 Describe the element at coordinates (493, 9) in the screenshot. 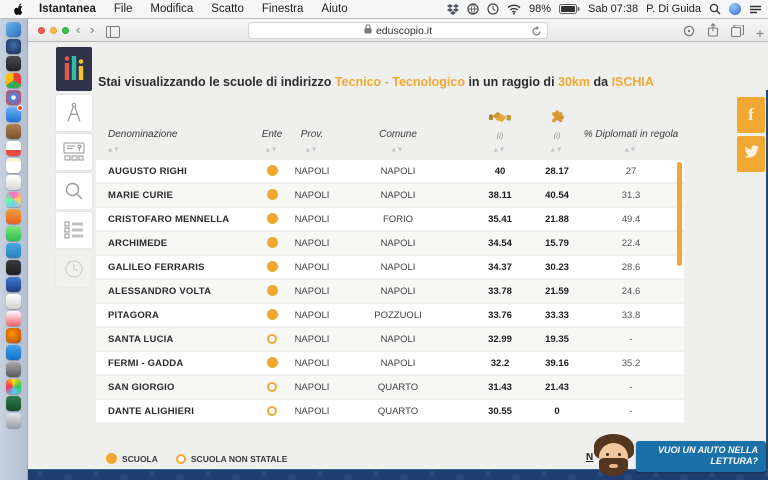

I see `time-machine-icon` at that location.